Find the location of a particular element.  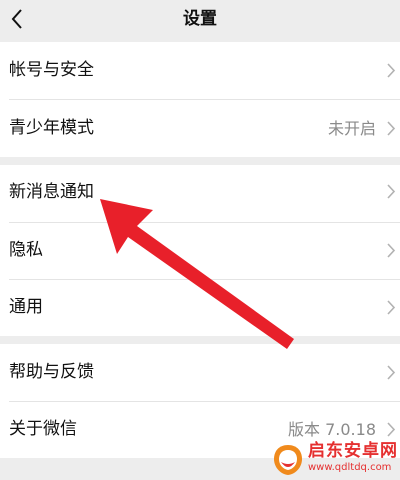

nav-bar: 设置 is located at coordinates (200, 20).